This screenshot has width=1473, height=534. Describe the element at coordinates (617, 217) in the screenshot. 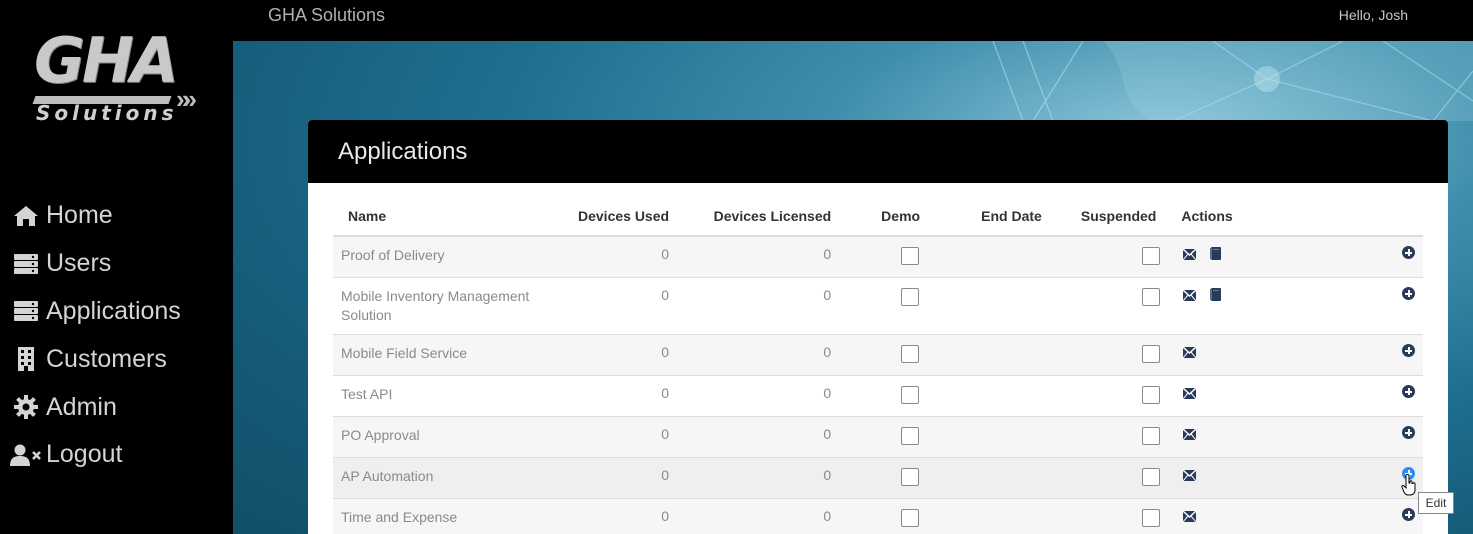

I see `column-header-devices-used: Devices Used` at that location.